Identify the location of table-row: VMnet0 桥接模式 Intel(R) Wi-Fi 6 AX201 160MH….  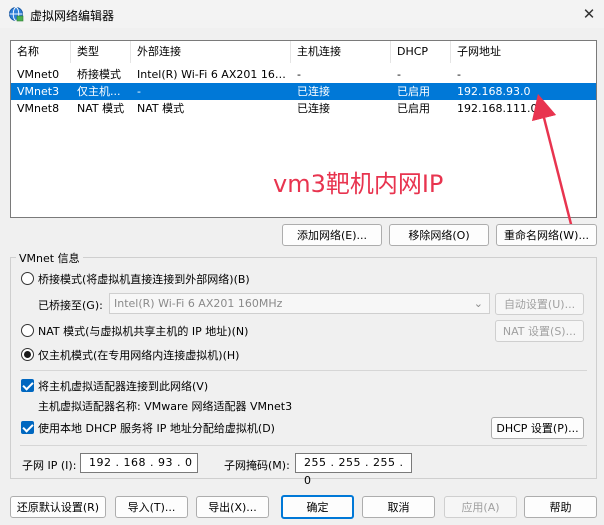
(303, 74).